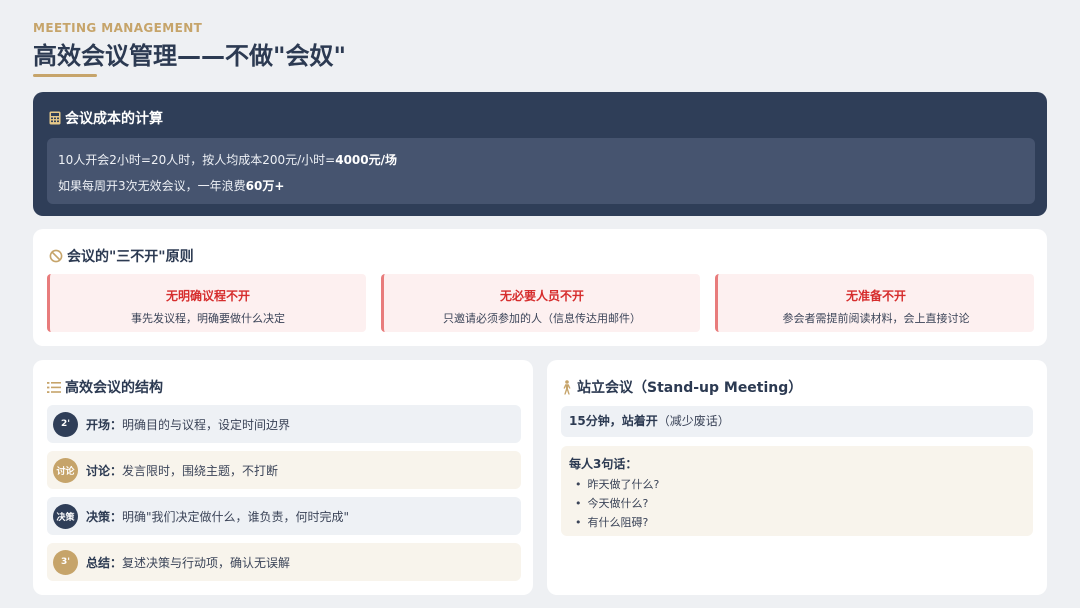  What do you see at coordinates (65, 75) in the screenshot?
I see `title-underline` at bounding box center [65, 75].